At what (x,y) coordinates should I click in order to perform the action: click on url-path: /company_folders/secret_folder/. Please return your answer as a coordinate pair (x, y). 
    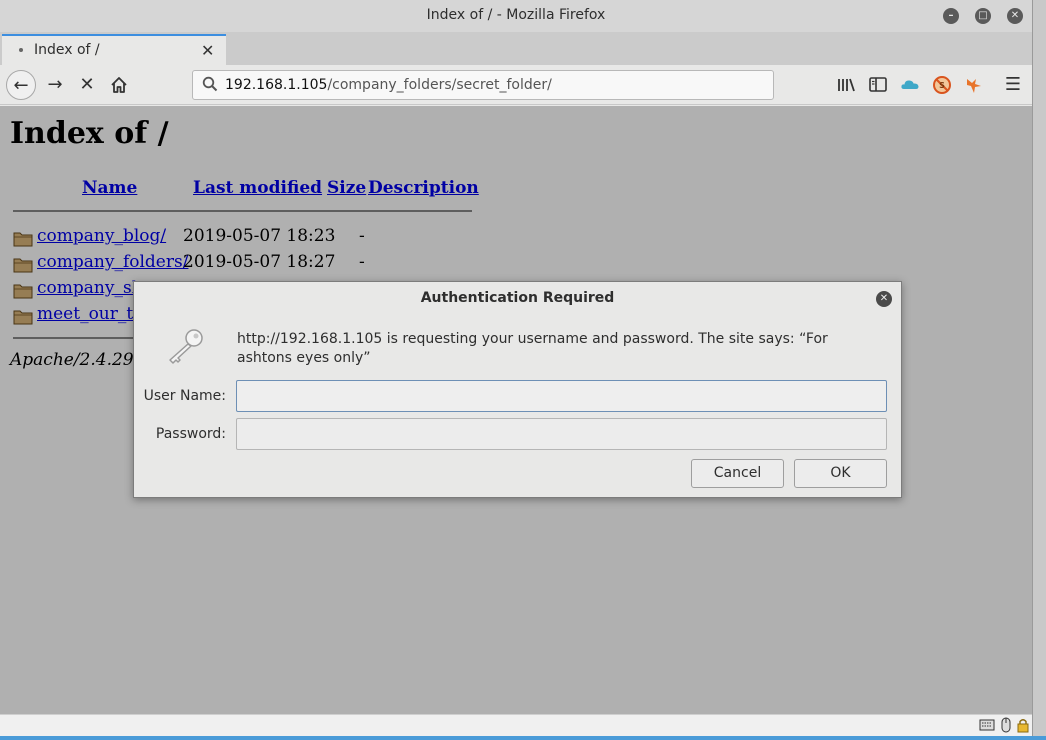
    Looking at the image, I should click on (439, 85).